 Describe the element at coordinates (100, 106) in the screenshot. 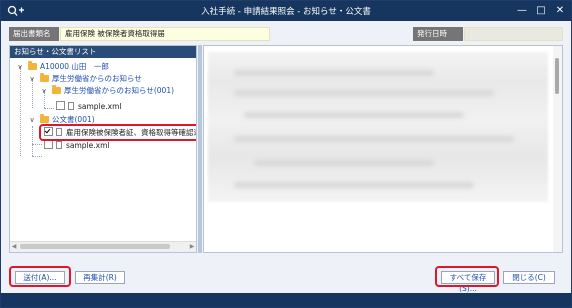

I see `tree-label-notice-file: sample.xml` at that location.